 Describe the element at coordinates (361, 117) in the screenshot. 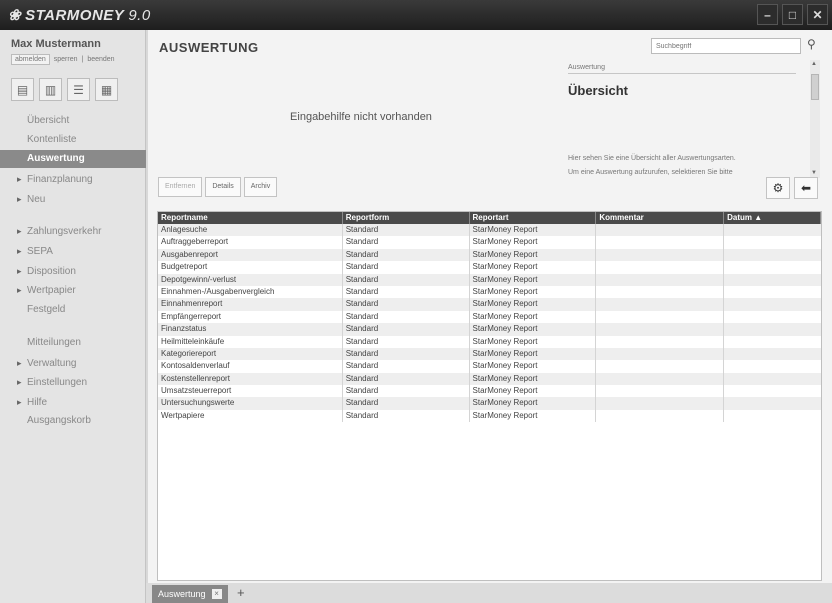

I see `input-help-text: Eingabehilfe nicht vorhanden` at that location.